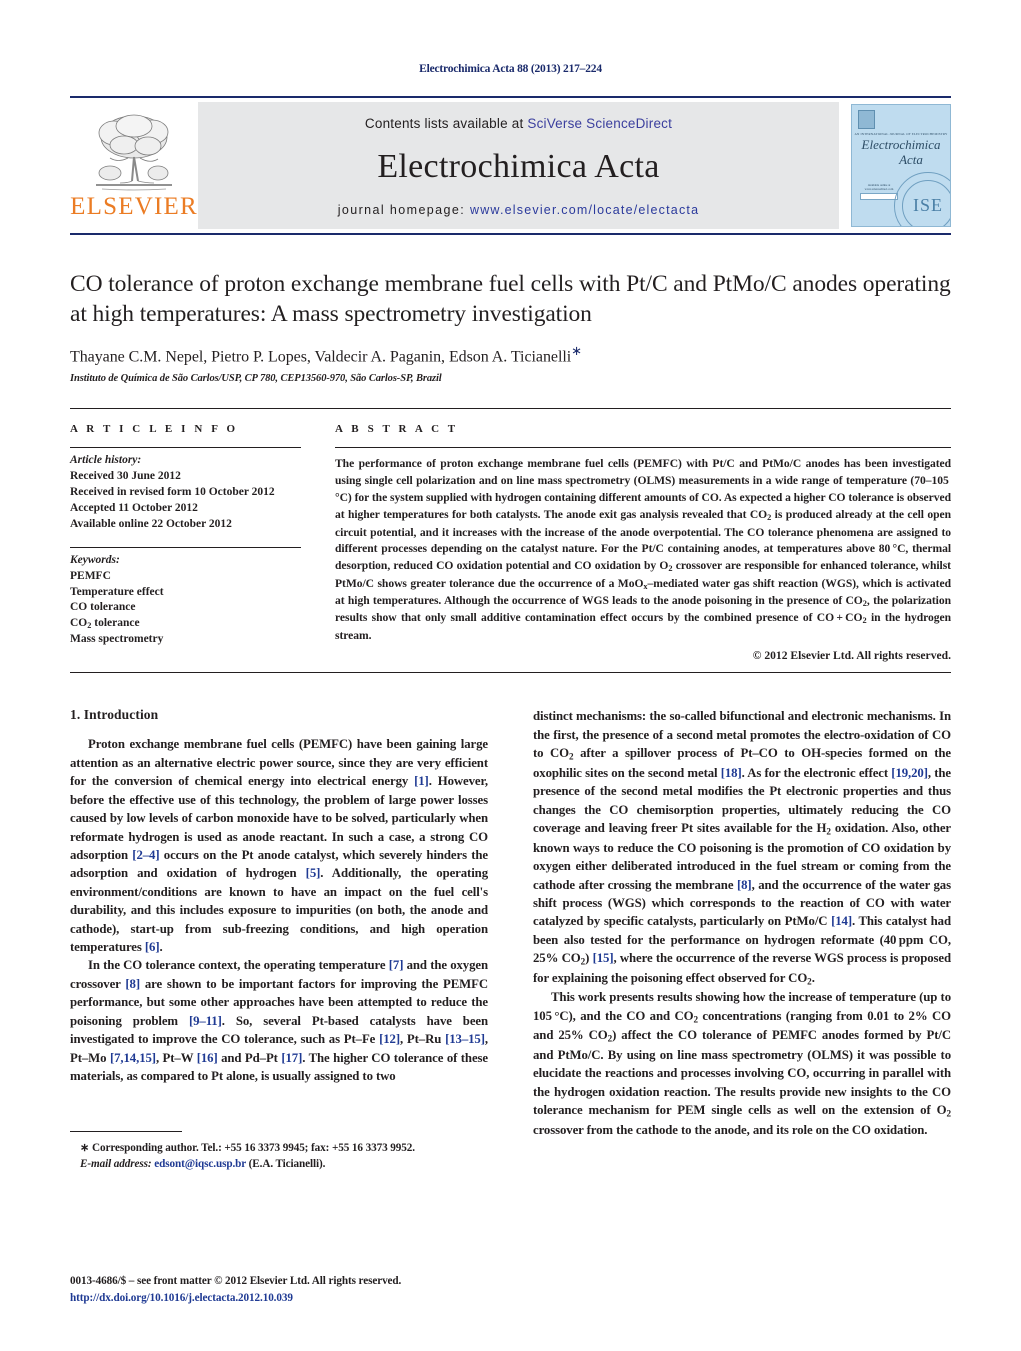  I want to click on history-item: Received 30 June 2012, so click(125, 476).